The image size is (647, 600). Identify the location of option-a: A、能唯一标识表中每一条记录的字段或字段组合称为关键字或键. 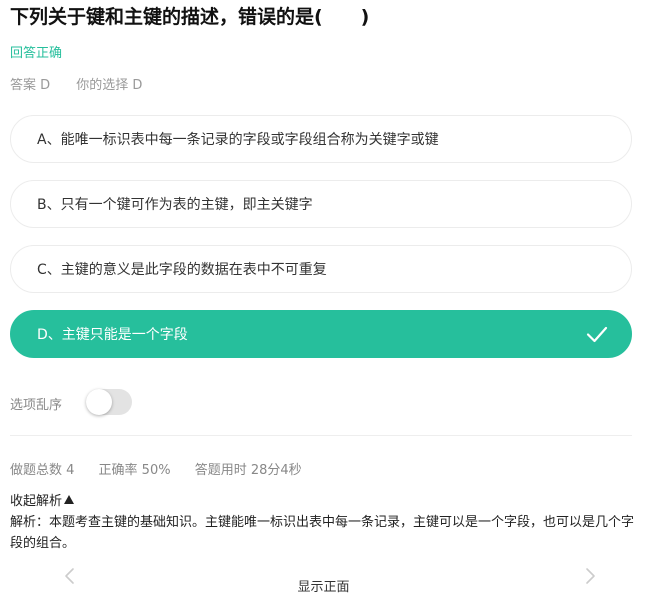
(321, 139).